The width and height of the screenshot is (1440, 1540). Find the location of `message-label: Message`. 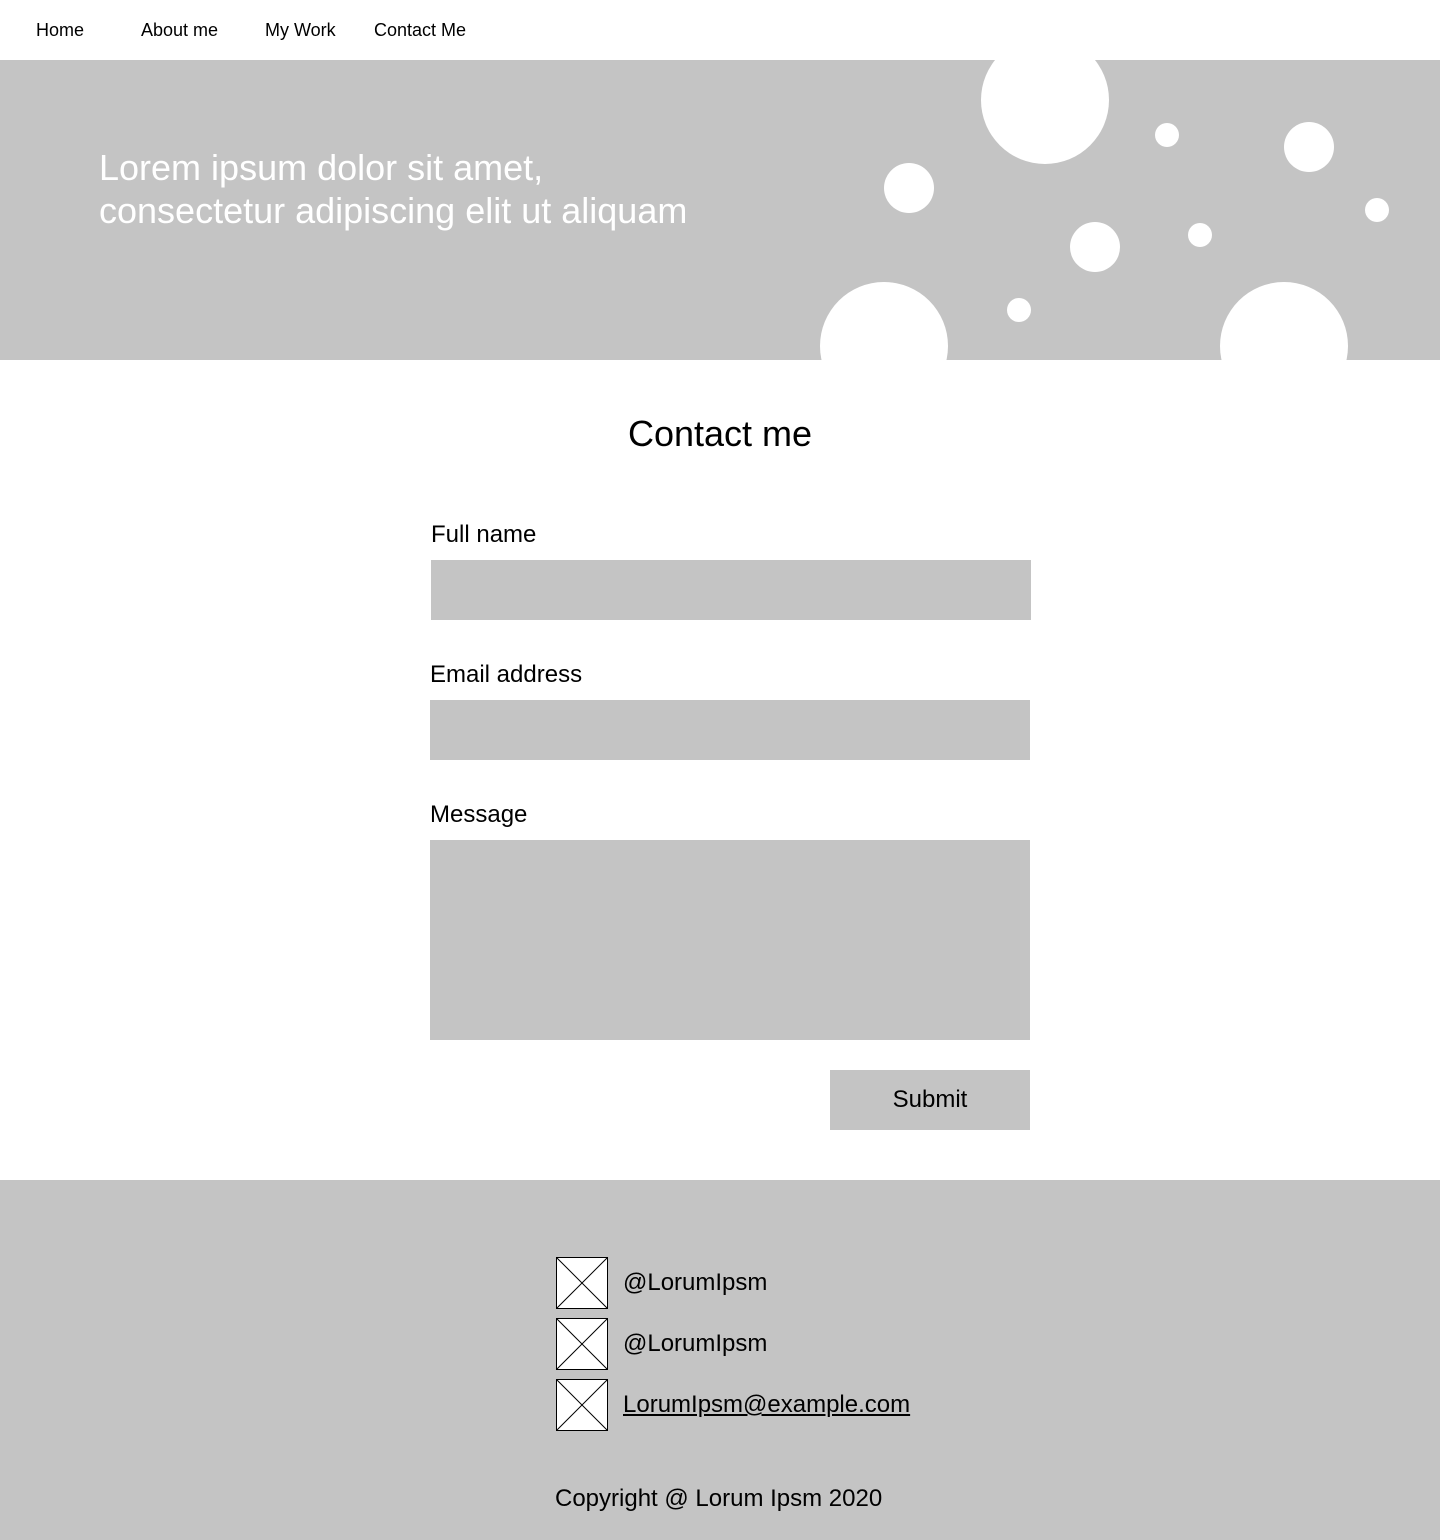

message-label: Message is located at coordinates (479, 814).